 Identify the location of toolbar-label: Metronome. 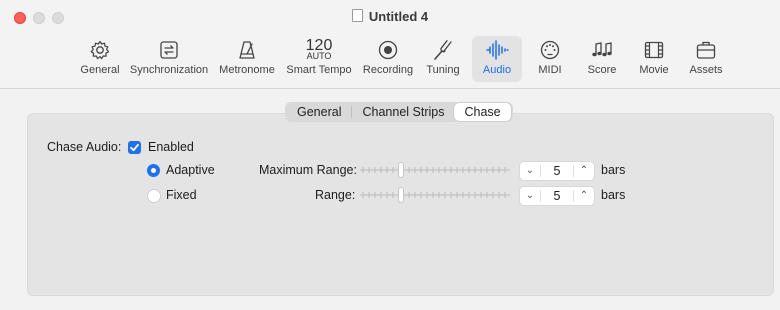
(247, 70).